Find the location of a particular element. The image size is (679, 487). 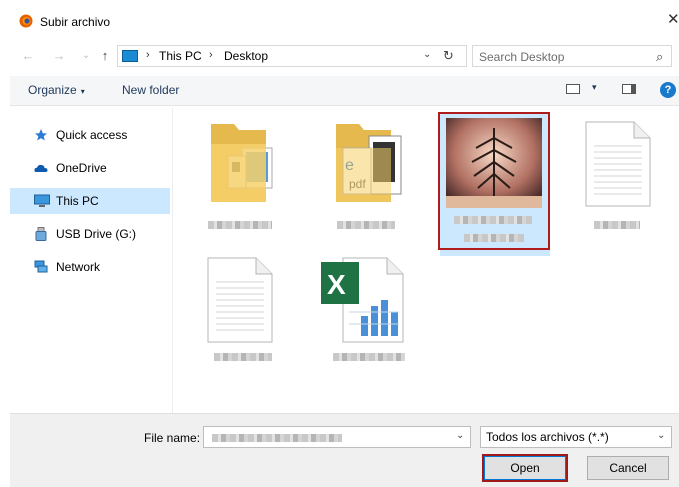

sidebar-item-onedrive: OneDrive is located at coordinates (90, 168).